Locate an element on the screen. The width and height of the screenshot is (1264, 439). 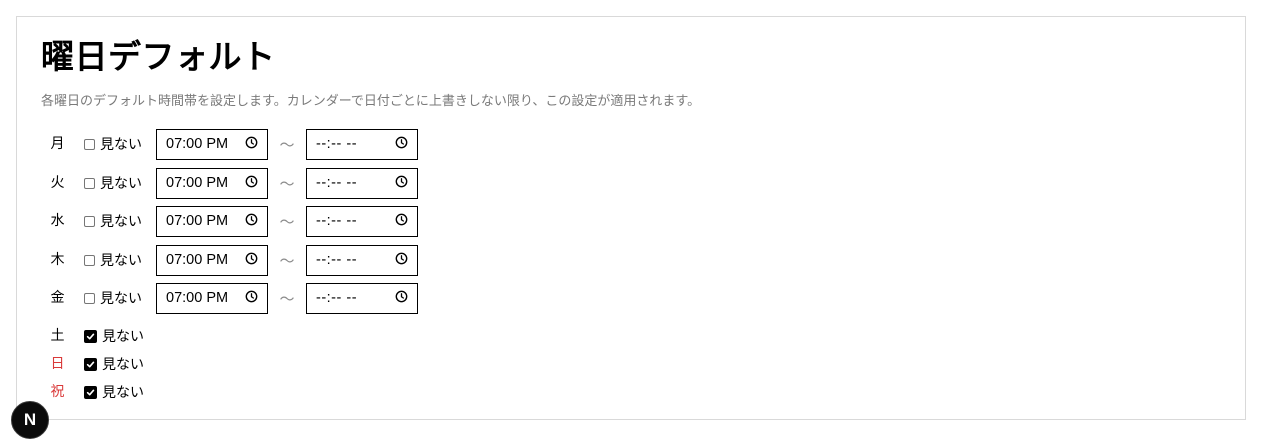
day-row: 火 見ない 07:00 PM 〜 --:-- -- is located at coordinates (229, 183).